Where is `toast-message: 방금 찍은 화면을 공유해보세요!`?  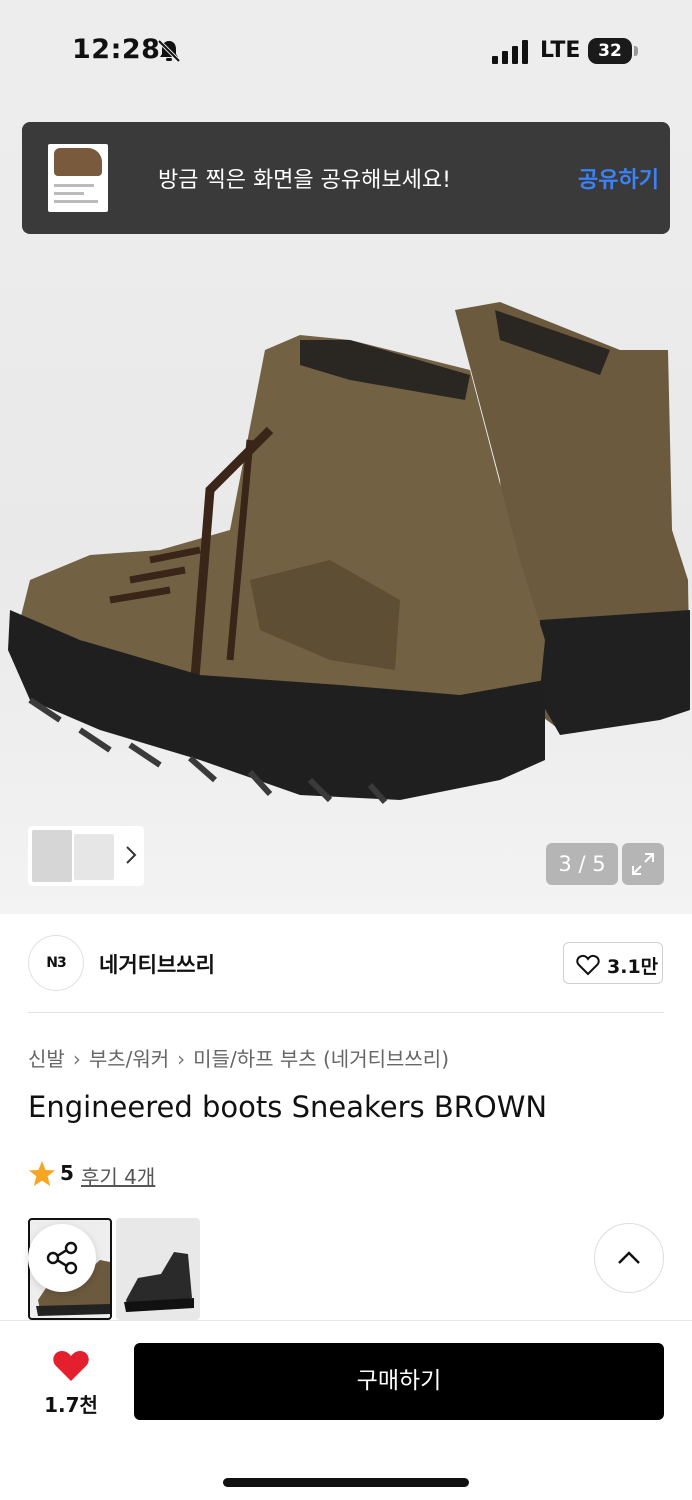
toast-message: 방금 찍은 화면을 공유해보세요! is located at coordinates (304, 180).